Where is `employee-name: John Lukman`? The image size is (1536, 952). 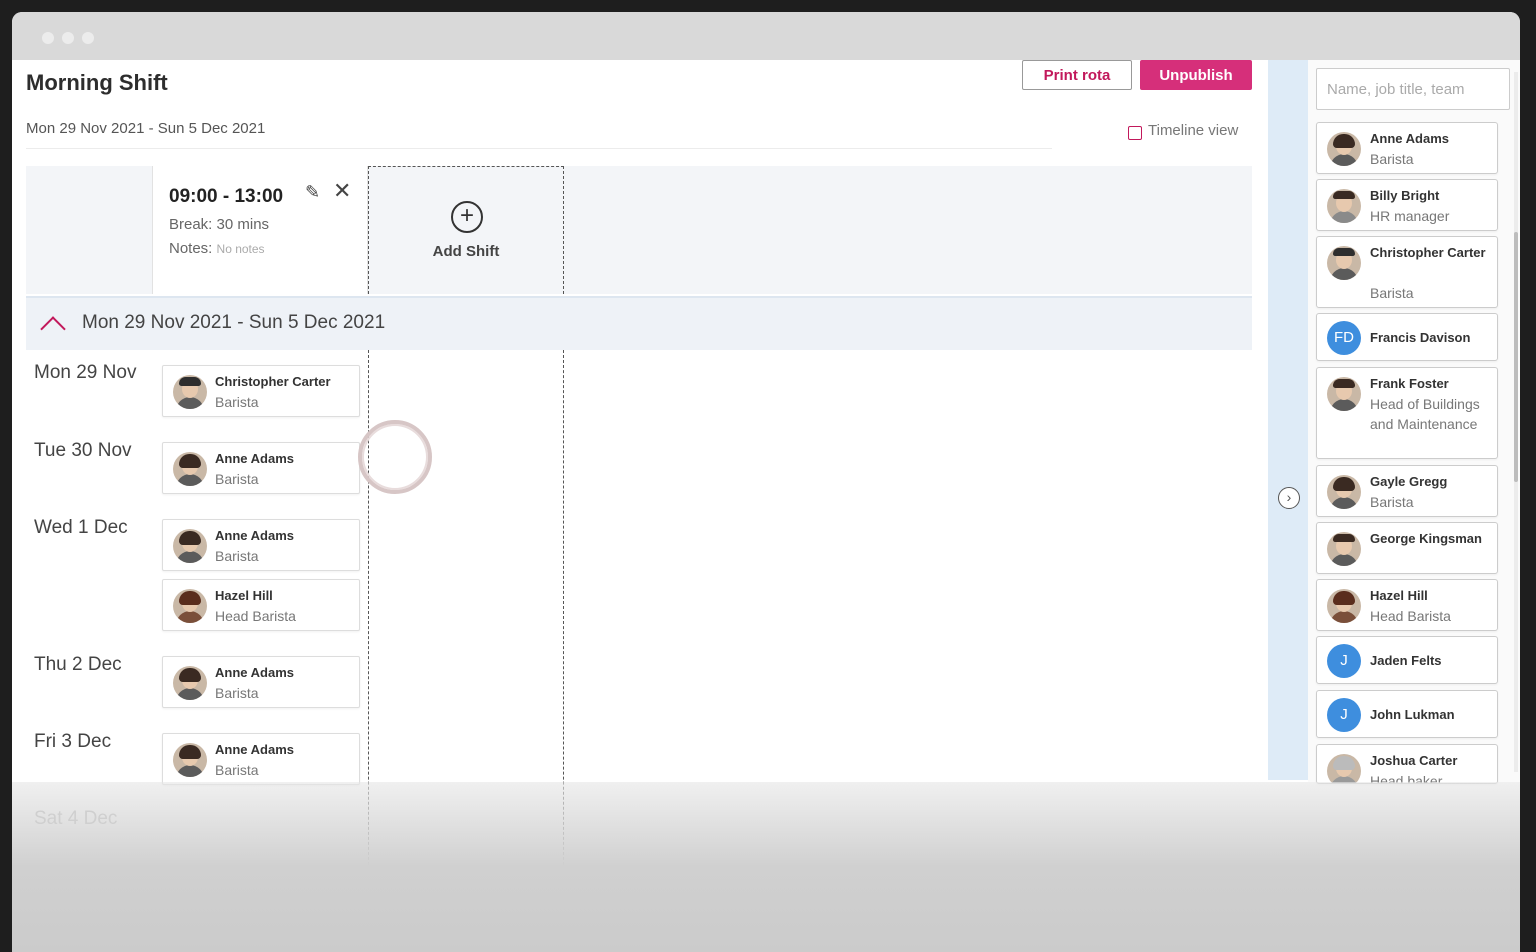 employee-name: John Lukman is located at coordinates (1412, 714).